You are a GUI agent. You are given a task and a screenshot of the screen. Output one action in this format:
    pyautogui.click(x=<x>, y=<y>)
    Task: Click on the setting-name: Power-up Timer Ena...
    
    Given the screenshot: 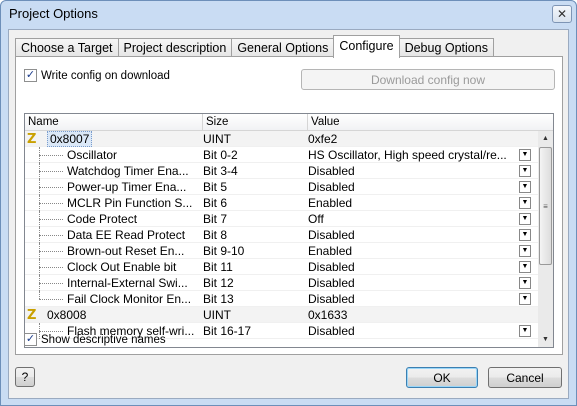 What is the action you would take?
    pyautogui.click(x=127, y=187)
    